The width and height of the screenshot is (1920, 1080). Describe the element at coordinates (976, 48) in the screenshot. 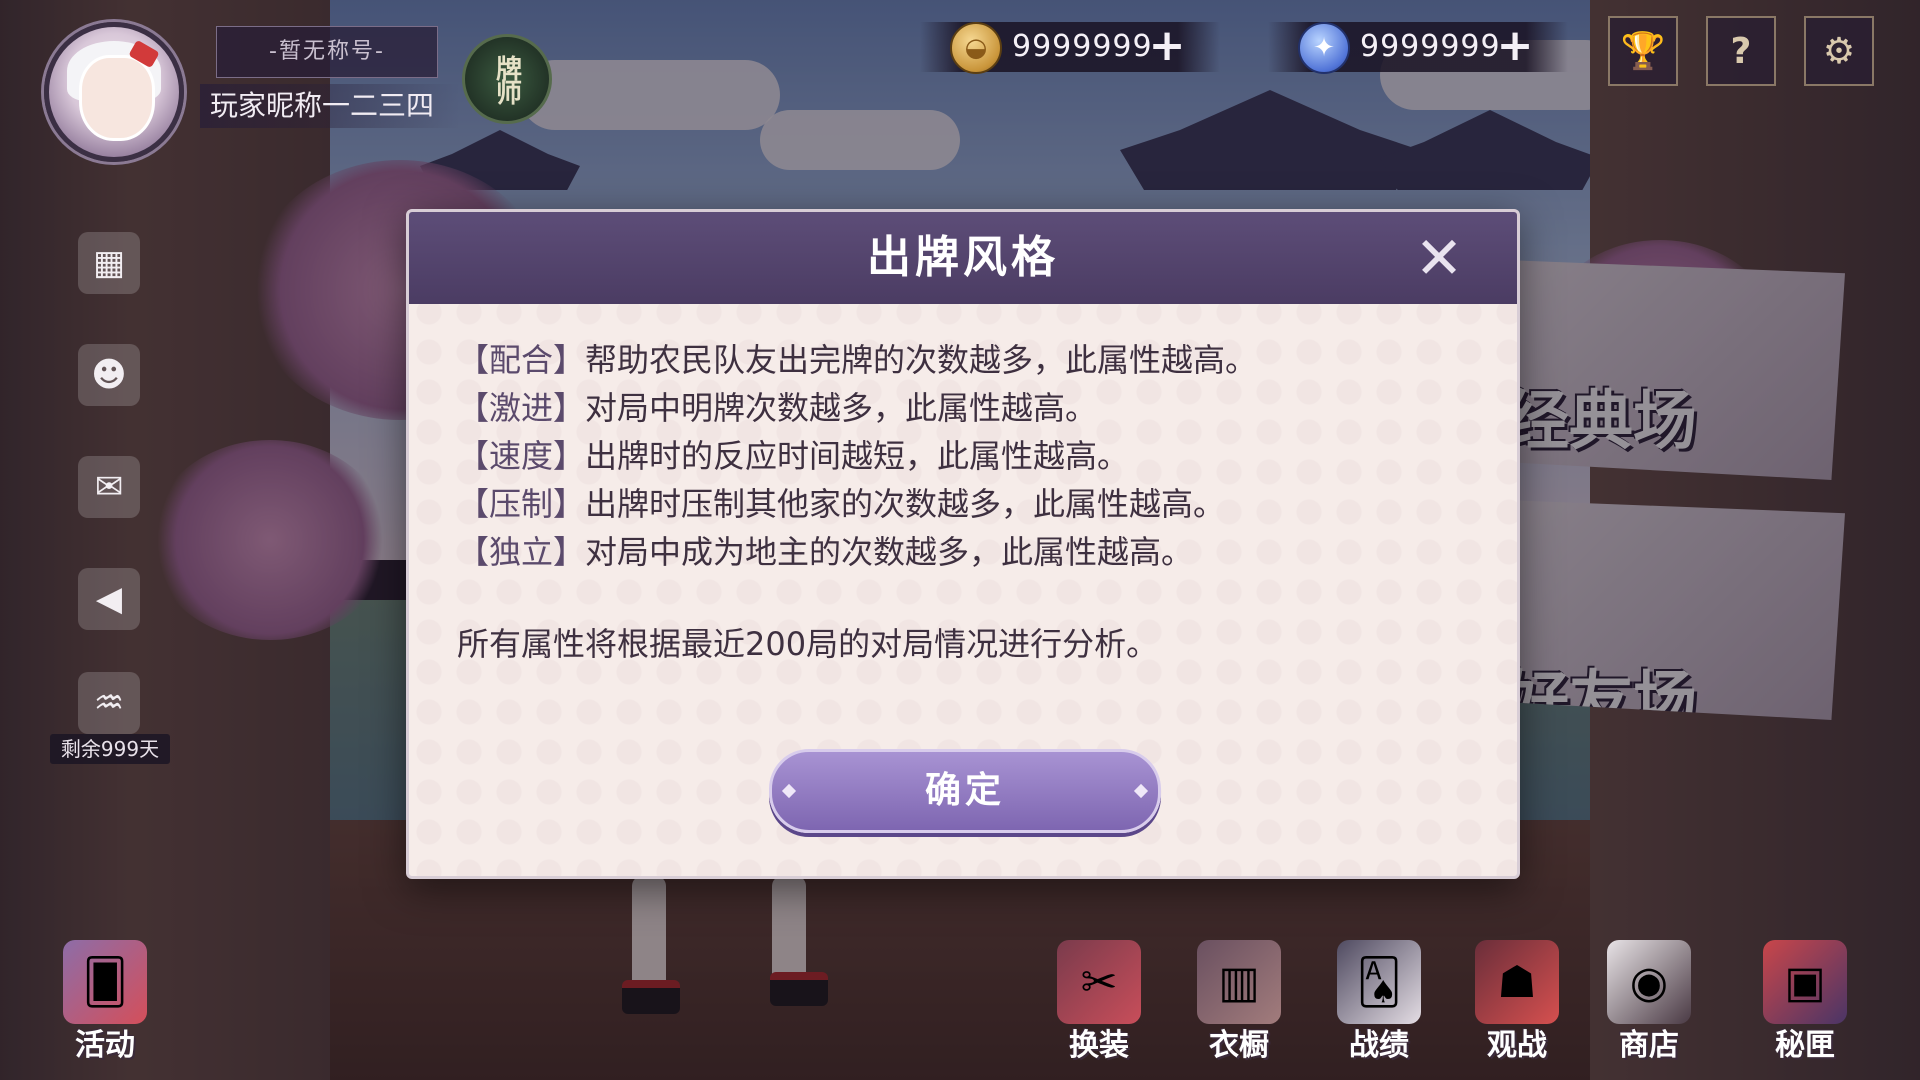

I see `coin-icon: ◒` at that location.